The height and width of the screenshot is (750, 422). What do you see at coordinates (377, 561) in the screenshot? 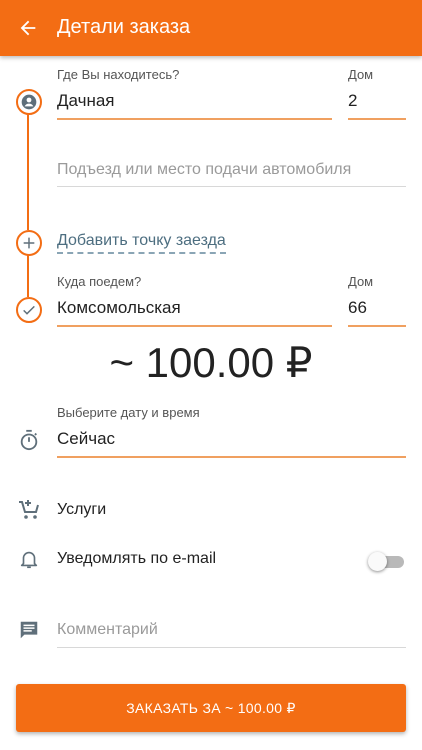
I see `toggle-knob` at bounding box center [377, 561].